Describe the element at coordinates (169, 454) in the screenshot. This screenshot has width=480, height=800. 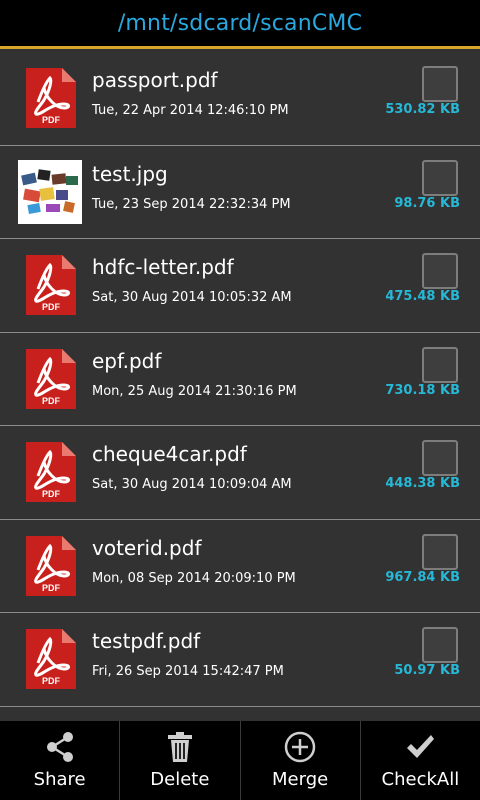
I see `file-name: cheque4car.pdf` at that location.